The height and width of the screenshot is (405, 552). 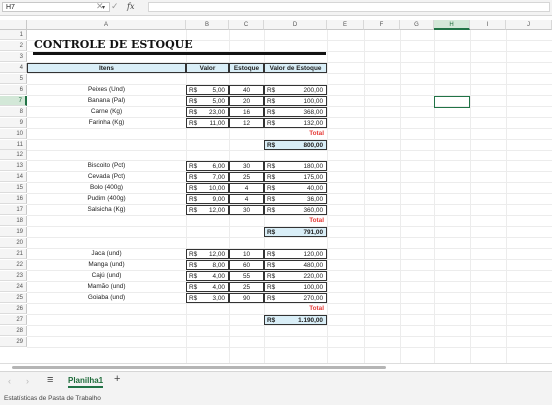 I want to click on next-sheet-icon: ›, so click(x=27, y=381).